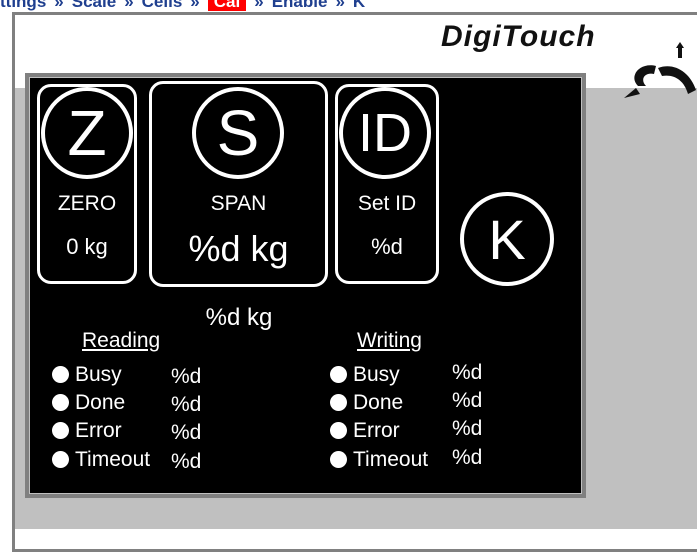 The image size is (697, 552). Describe the element at coordinates (186, 404) in the screenshot. I see `reading-done-value: %d` at that location.